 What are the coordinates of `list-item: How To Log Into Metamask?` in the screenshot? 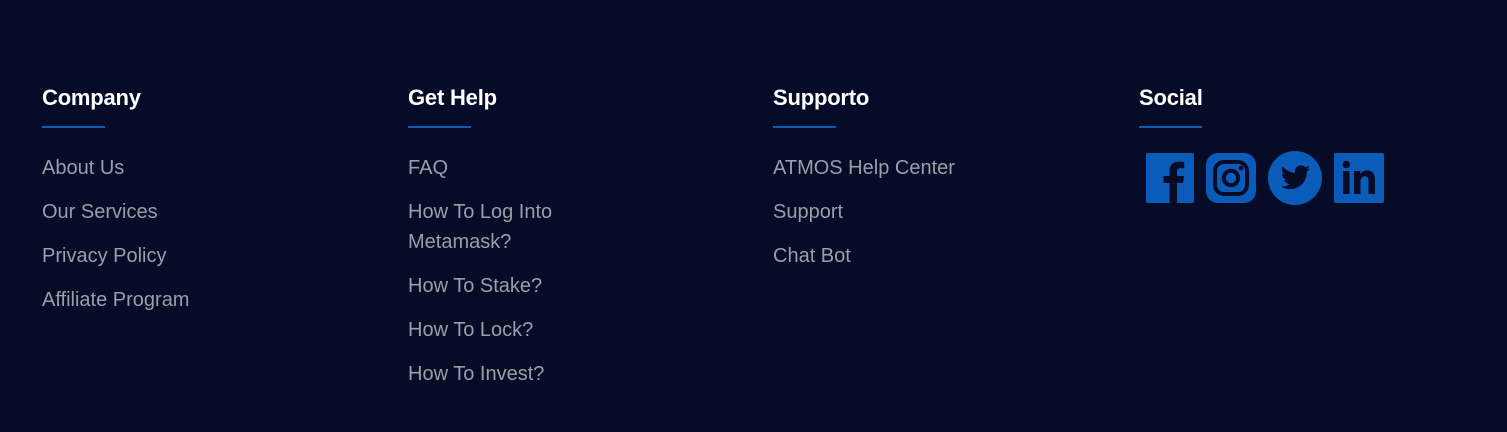 It's located at (568, 227).